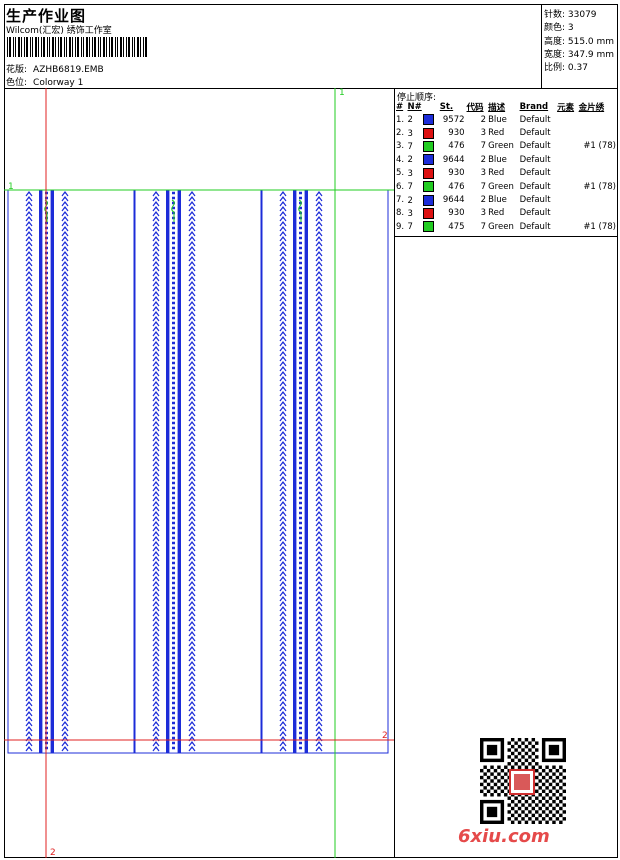 Image resolution: width=620 pixels, height=860 pixels. What do you see at coordinates (504, 836) in the screenshot?
I see `watermark-logo: 6xiu.com` at bounding box center [504, 836].